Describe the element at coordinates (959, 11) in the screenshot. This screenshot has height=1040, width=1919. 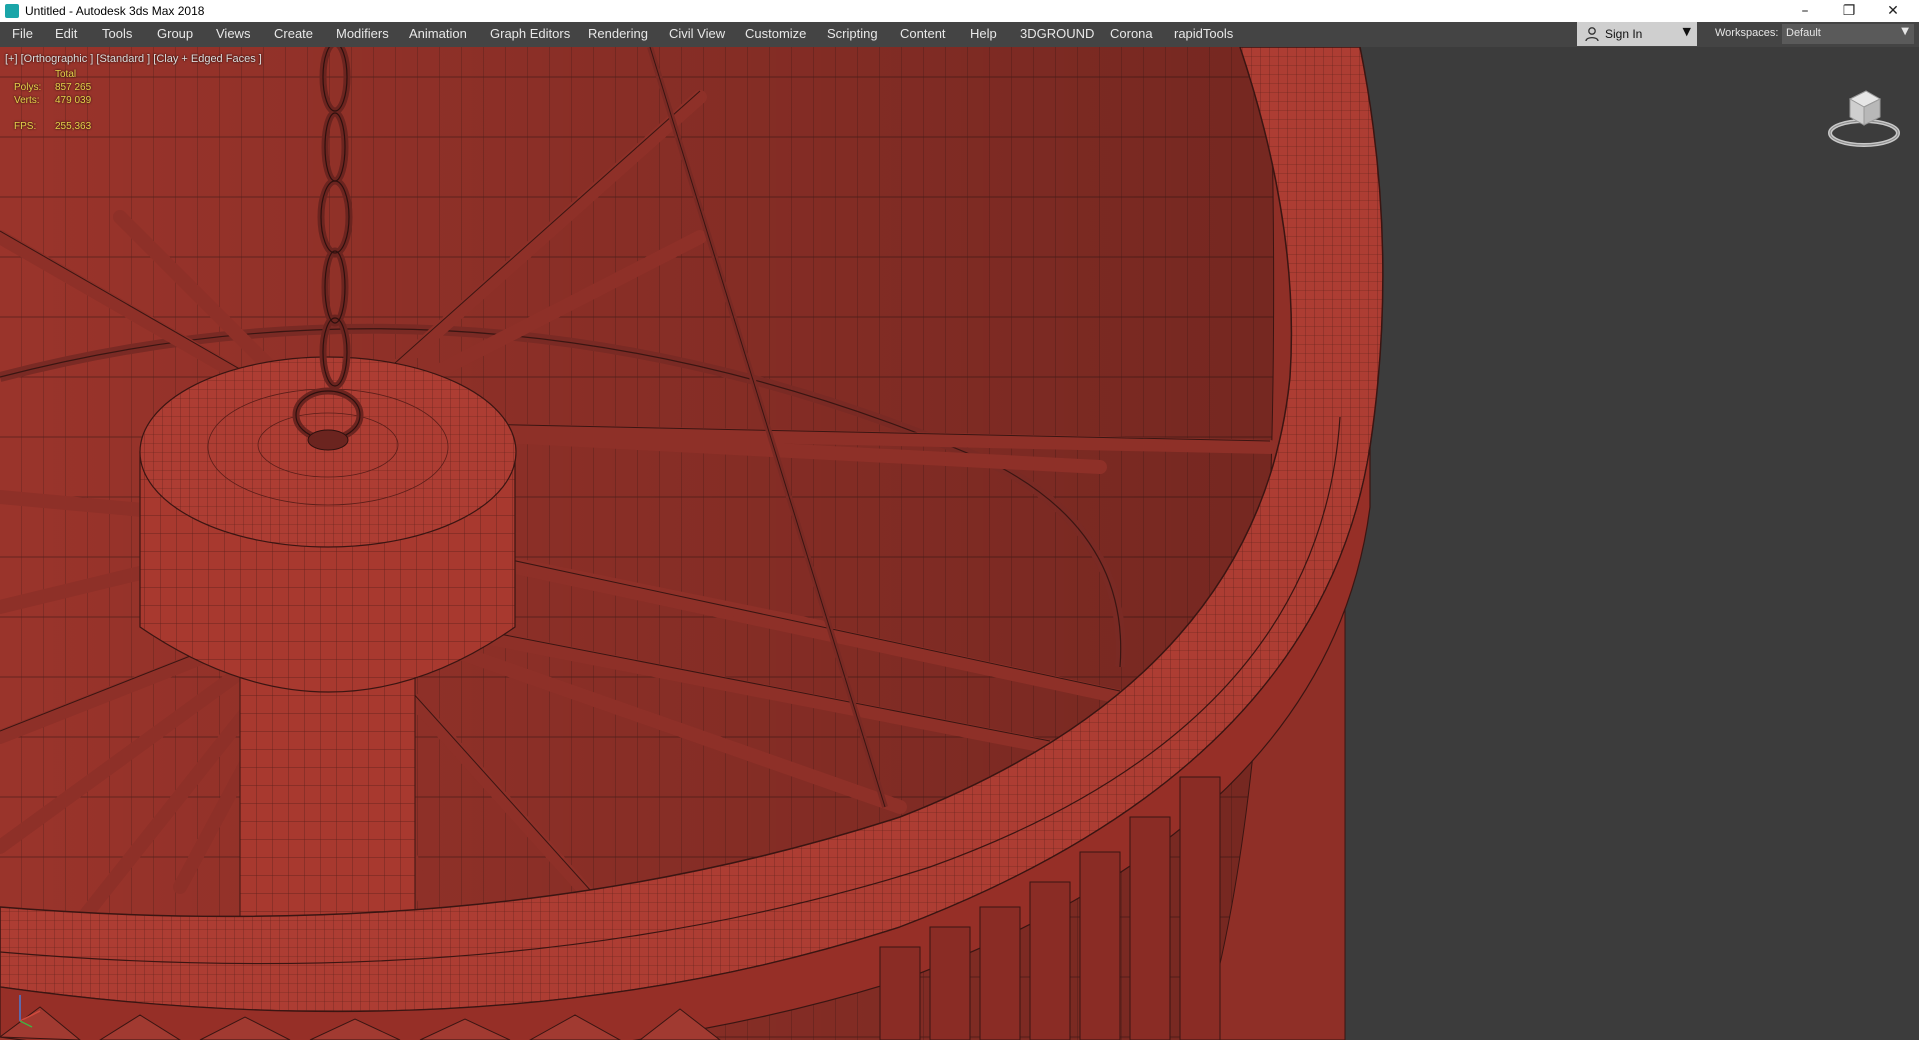
I see `title-bar: Untitled - Autodesk 3ds Max 2018 – ❐ ✕` at that location.